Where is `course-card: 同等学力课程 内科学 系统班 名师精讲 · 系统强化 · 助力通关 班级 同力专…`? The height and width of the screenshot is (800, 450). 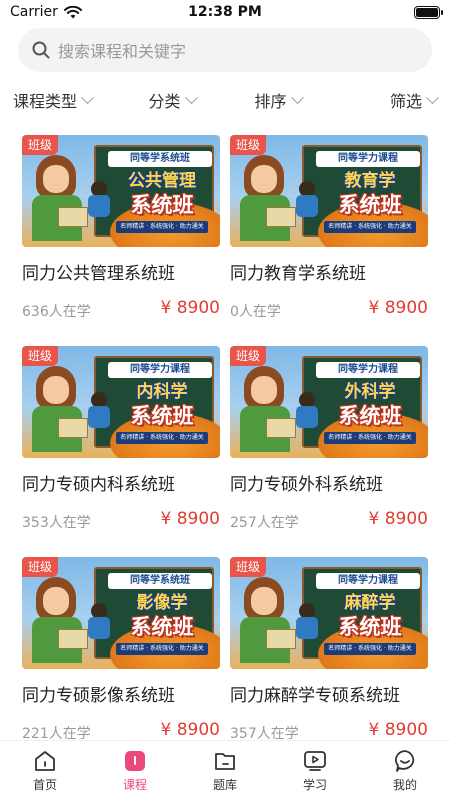
course-card: 同等学力课程 内科学 系统班 名师精讲 · 系统强化 · 助力通关 班级 同力专… is located at coordinates (121, 441).